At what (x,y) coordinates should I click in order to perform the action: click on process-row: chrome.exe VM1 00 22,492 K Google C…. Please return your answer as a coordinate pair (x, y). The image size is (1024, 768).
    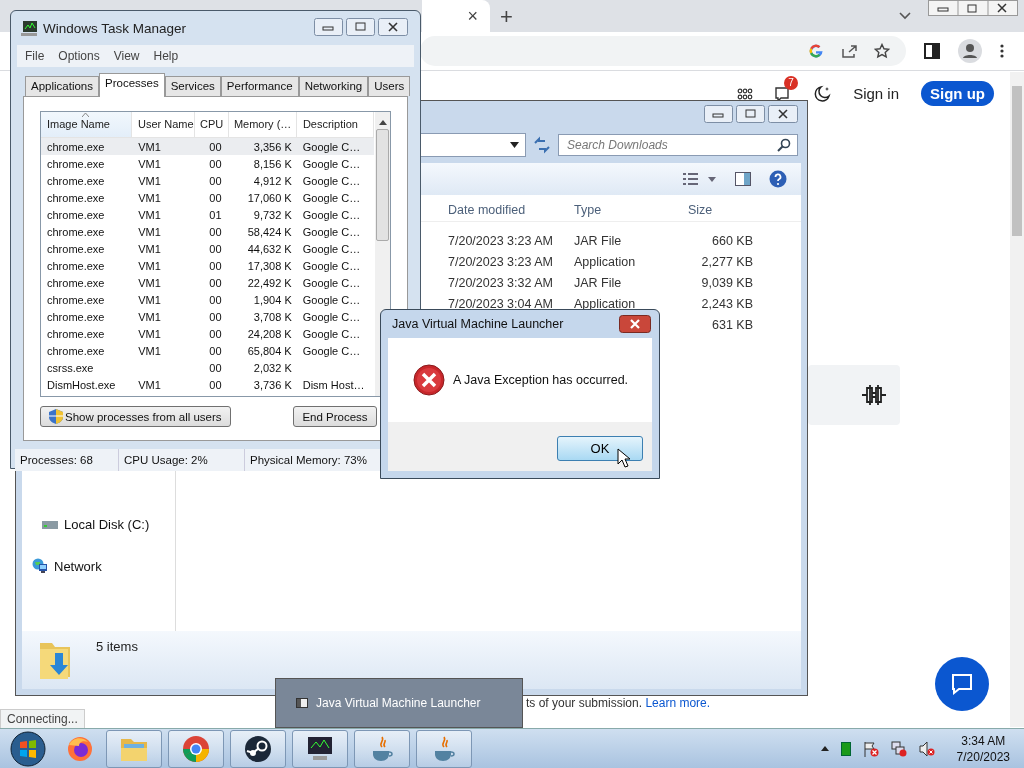
    Looking at the image, I should click on (207, 282).